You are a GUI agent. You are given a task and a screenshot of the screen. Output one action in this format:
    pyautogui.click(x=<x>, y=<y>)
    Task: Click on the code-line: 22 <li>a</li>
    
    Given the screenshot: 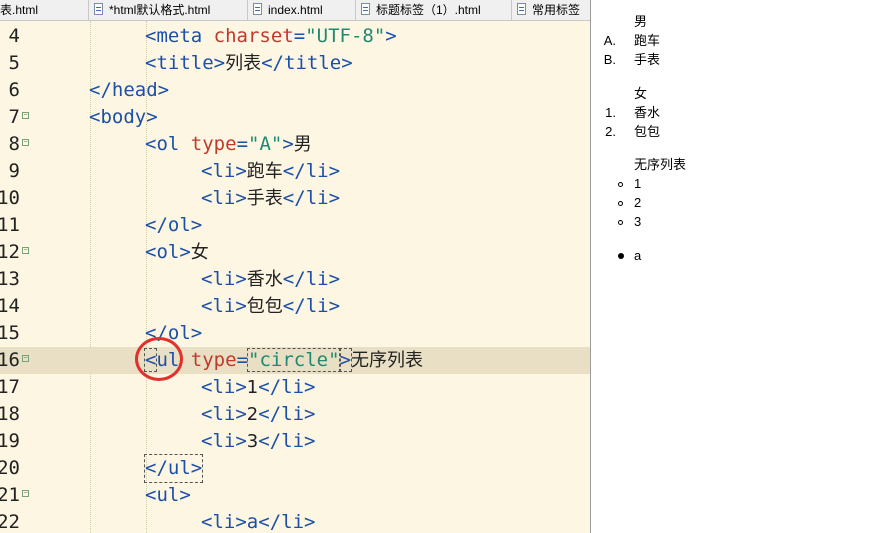 What is the action you would take?
    pyautogui.click(x=295, y=521)
    